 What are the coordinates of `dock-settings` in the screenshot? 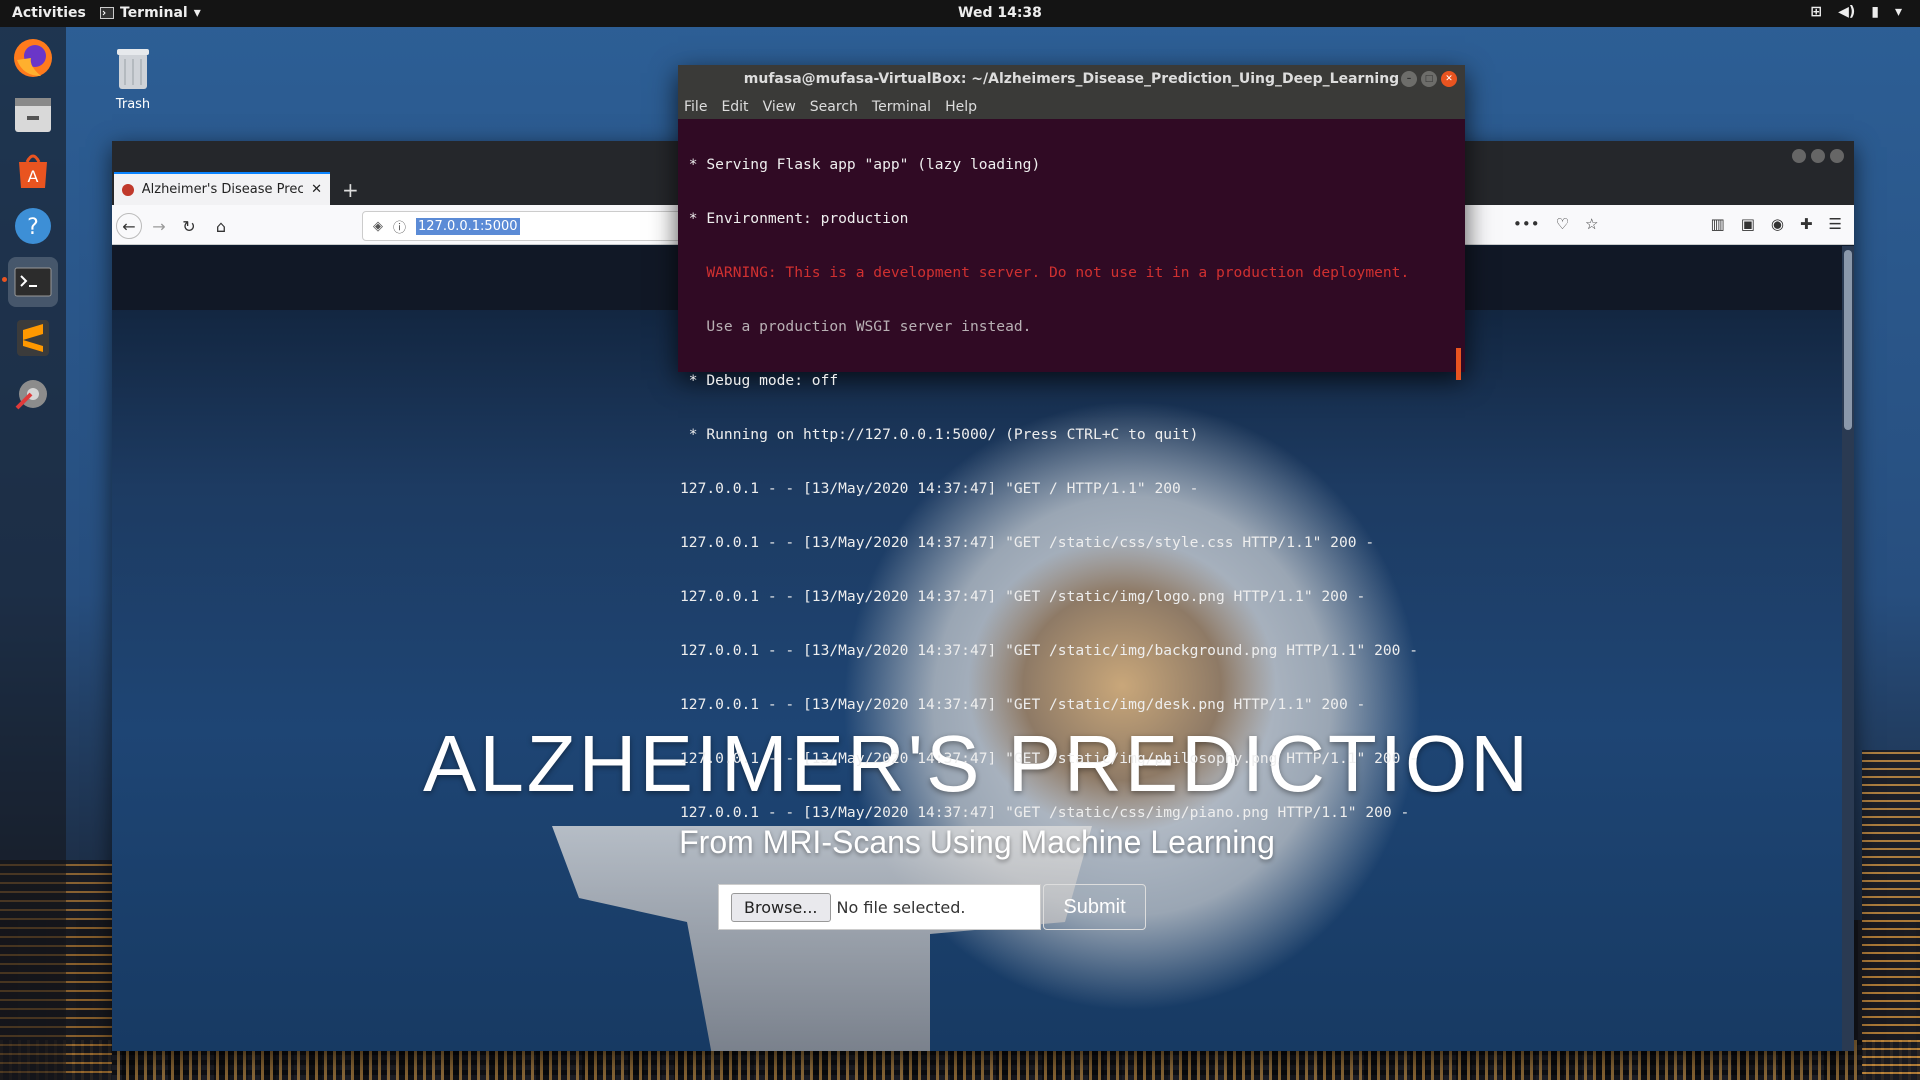 It's located at (33, 394).